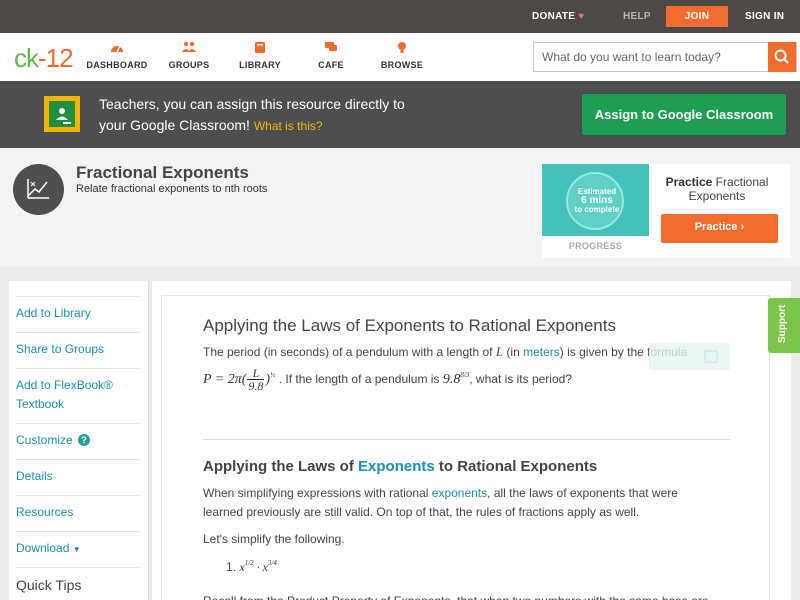  Describe the element at coordinates (684, 114) in the screenshot. I see `assign-to-google-classroom-button: Assign to Google Classroom` at that location.